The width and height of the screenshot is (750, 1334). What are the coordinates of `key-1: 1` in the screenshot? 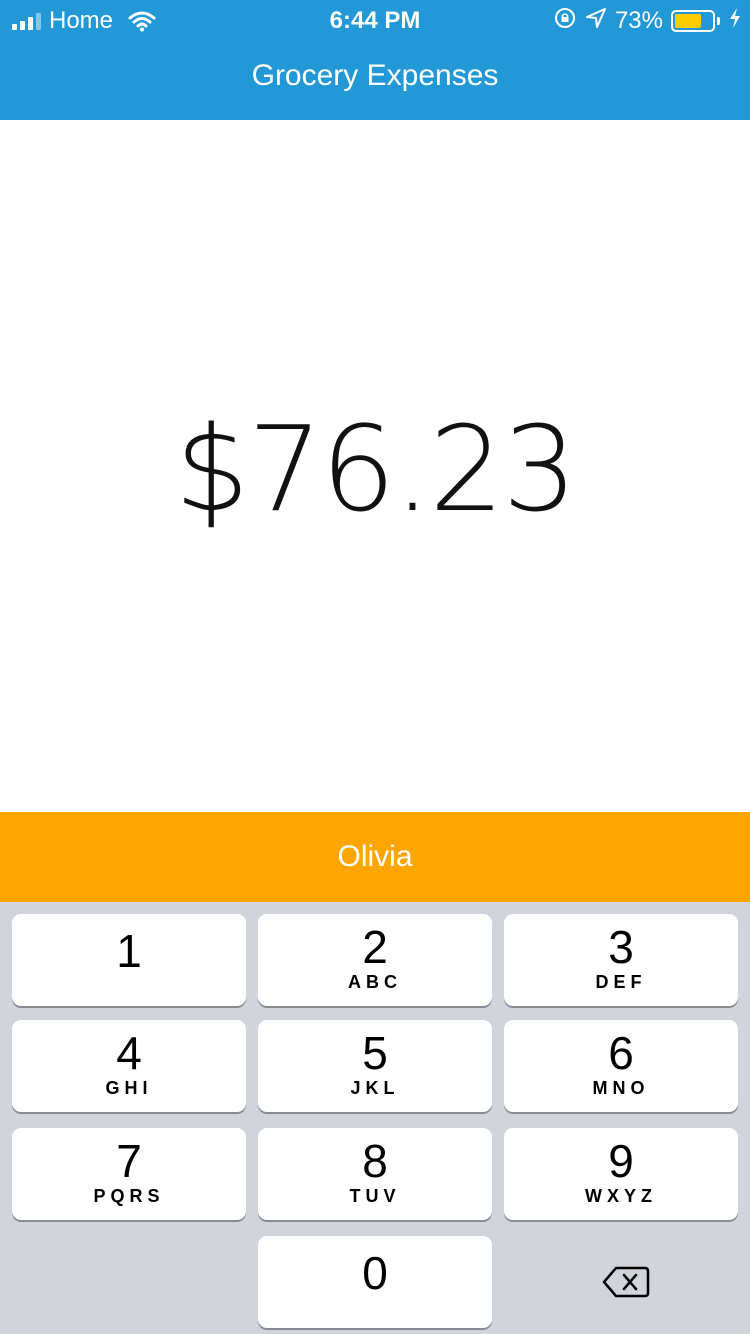 It's located at (129, 960).